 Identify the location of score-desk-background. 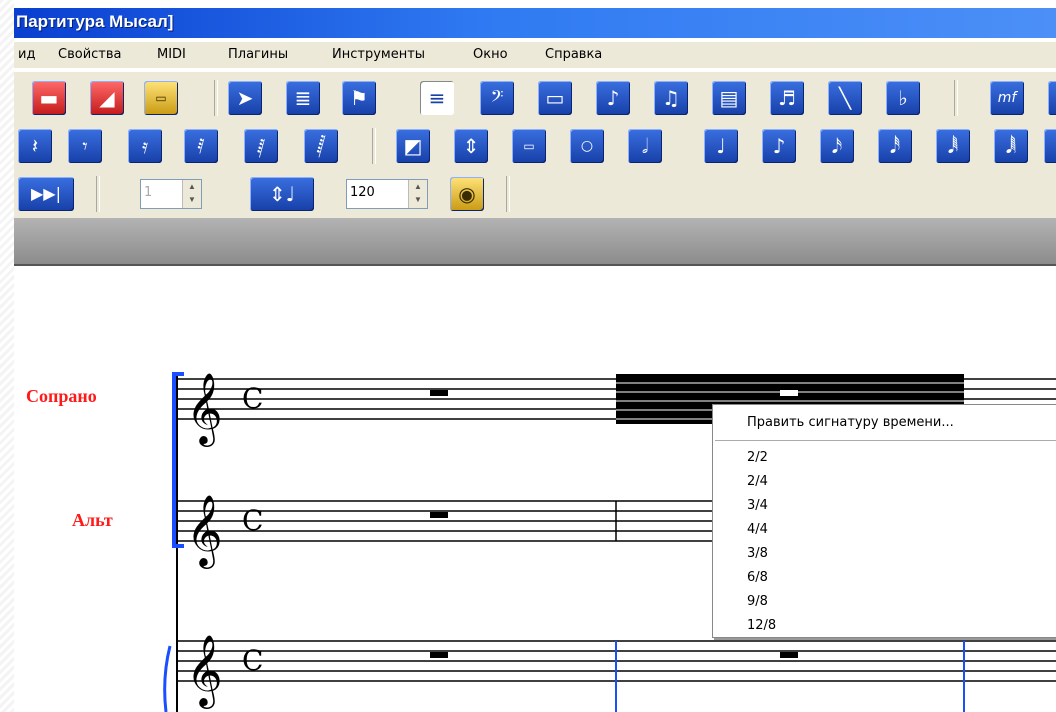
(535, 242).